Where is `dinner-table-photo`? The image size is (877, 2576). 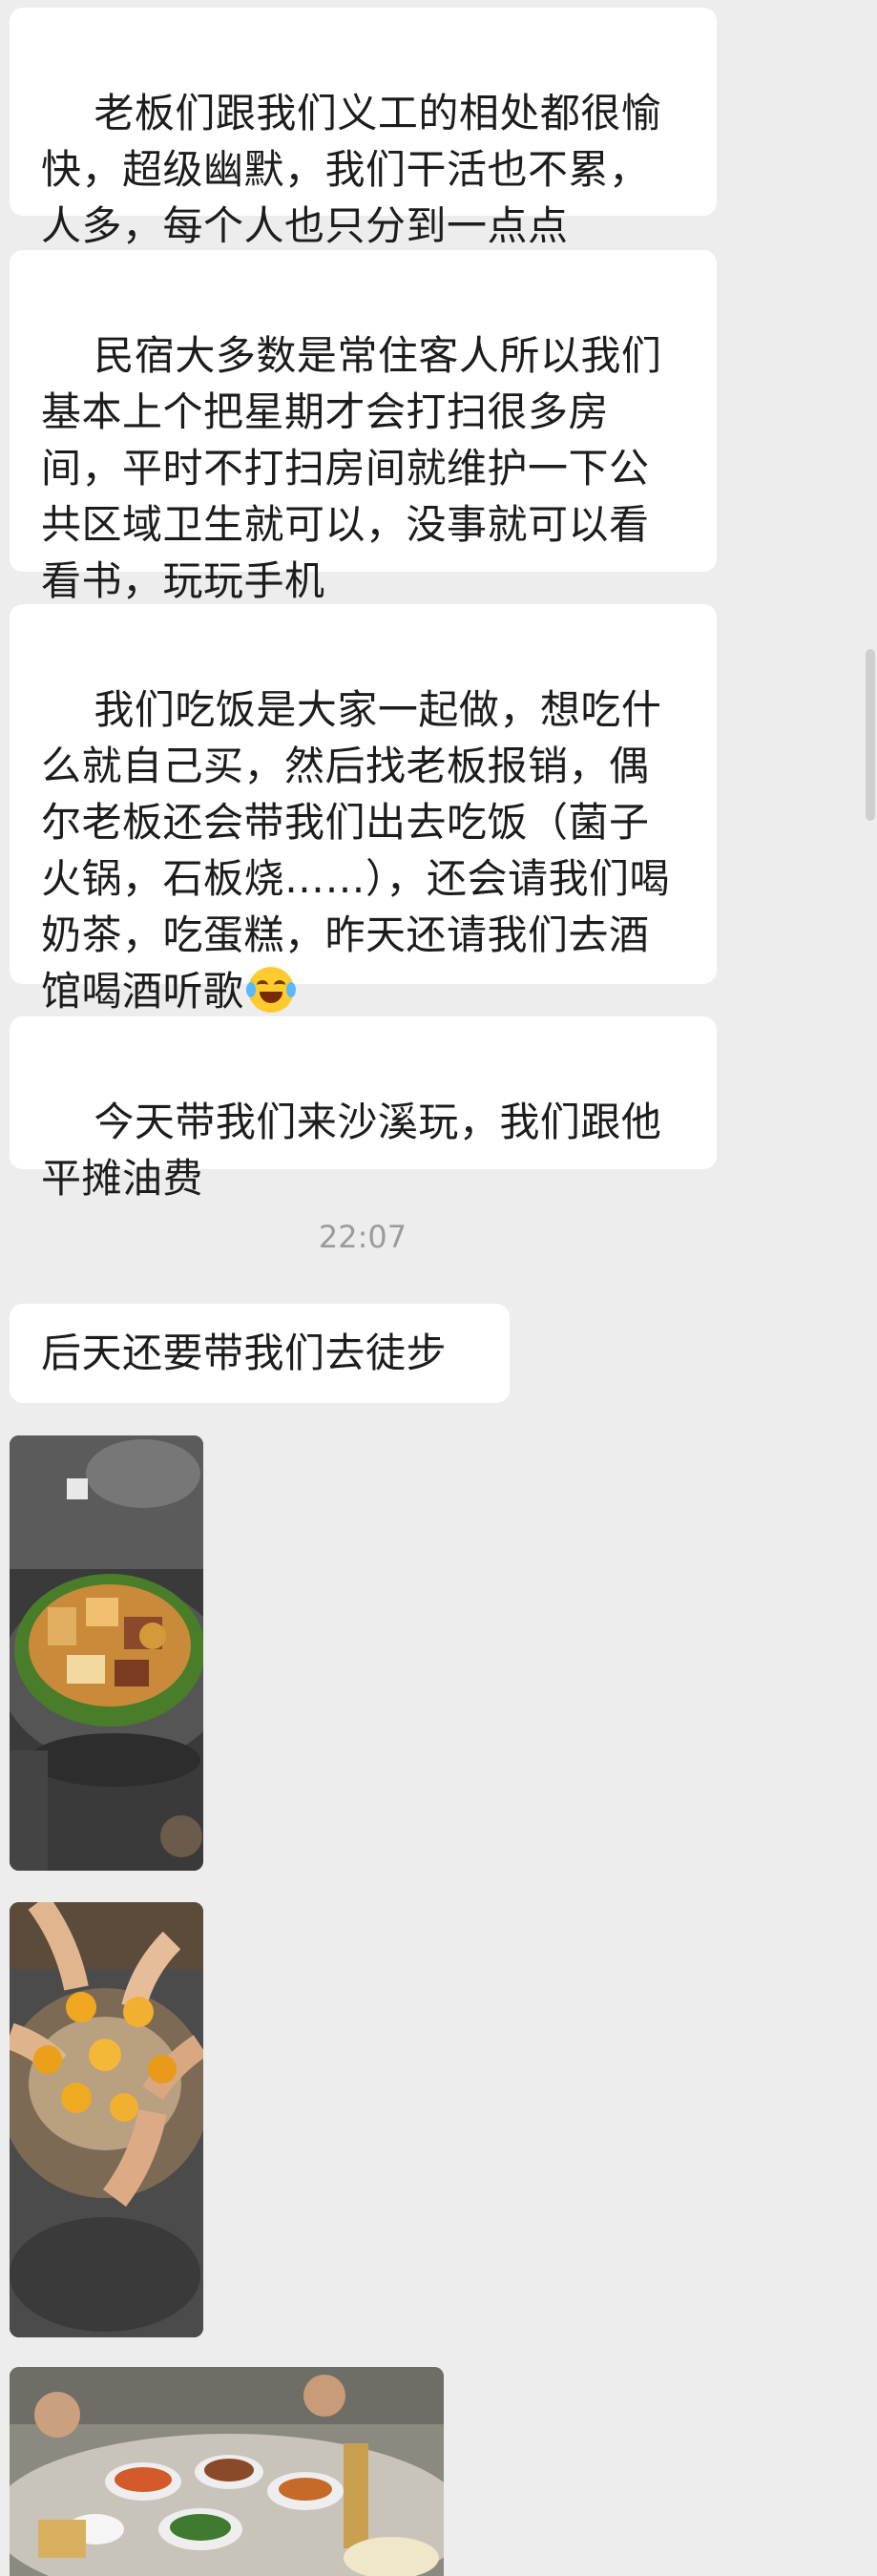 dinner-table-photo is located at coordinates (227, 2471).